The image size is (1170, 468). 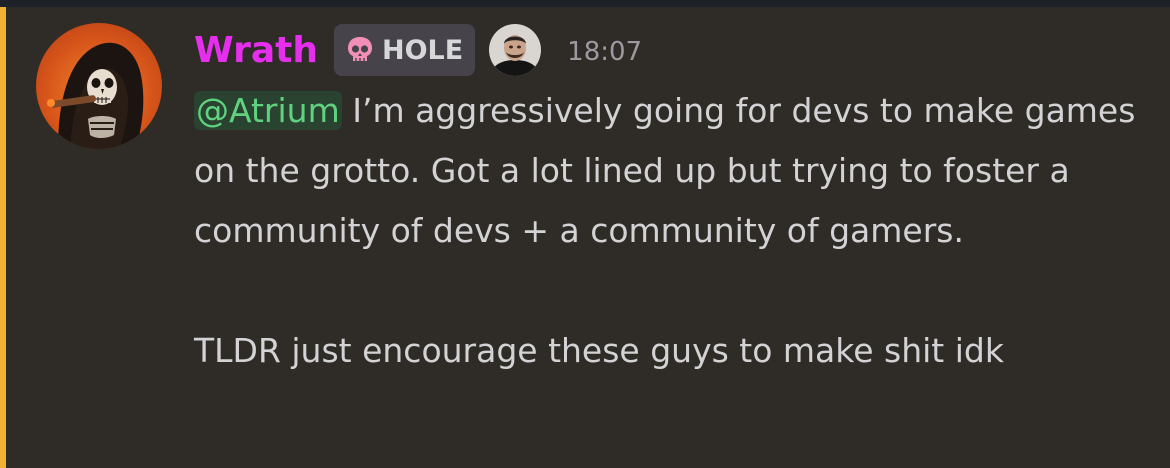 What do you see at coordinates (95, 95) in the screenshot?
I see `hooded-skull-avatar-icon` at bounding box center [95, 95].